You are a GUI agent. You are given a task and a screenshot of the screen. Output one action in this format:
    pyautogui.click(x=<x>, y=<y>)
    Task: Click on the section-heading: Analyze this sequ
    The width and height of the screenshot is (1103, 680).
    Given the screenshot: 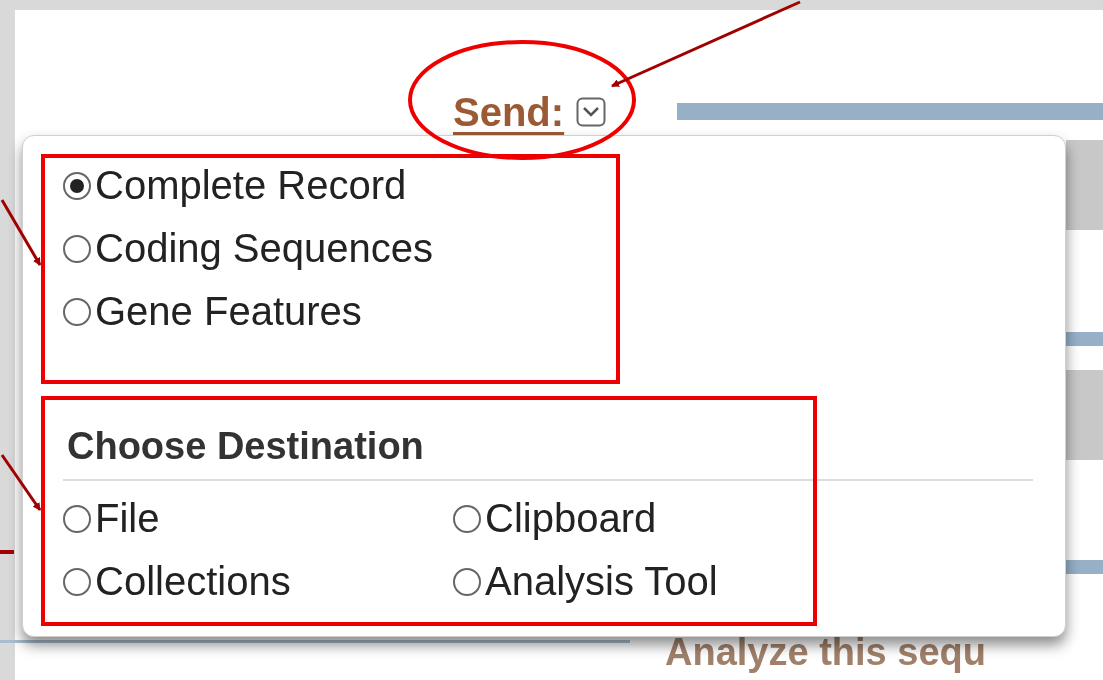 What is the action you would take?
    pyautogui.click(x=825, y=652)
    